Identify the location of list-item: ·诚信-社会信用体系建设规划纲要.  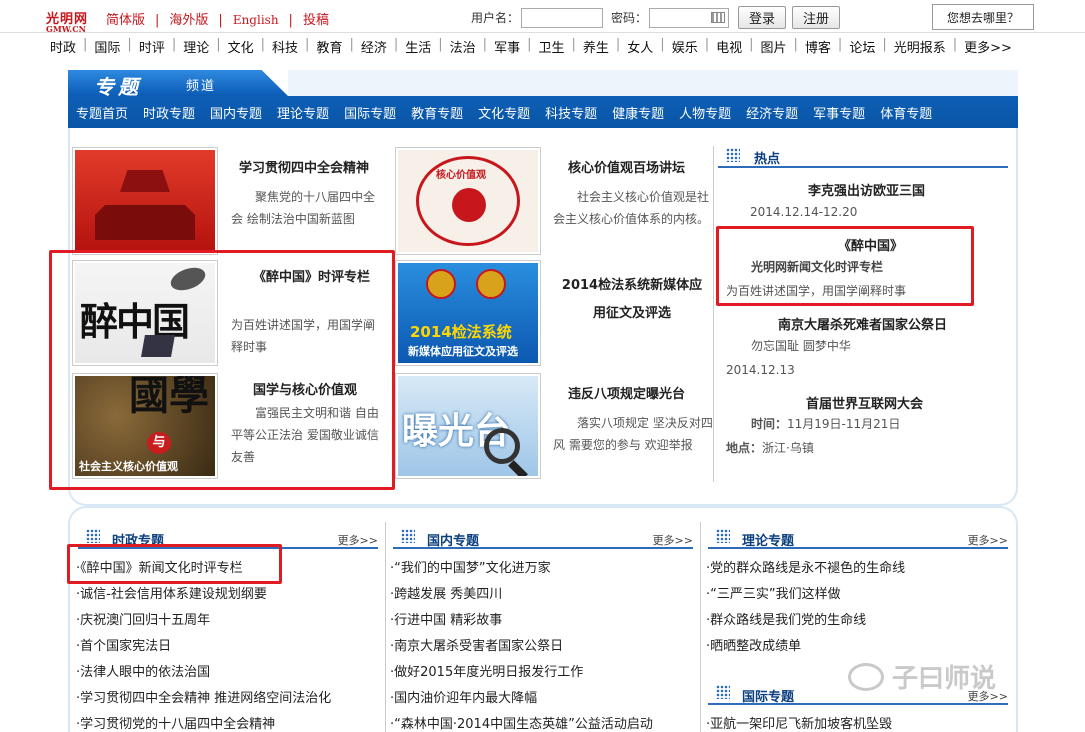
(203, 595).